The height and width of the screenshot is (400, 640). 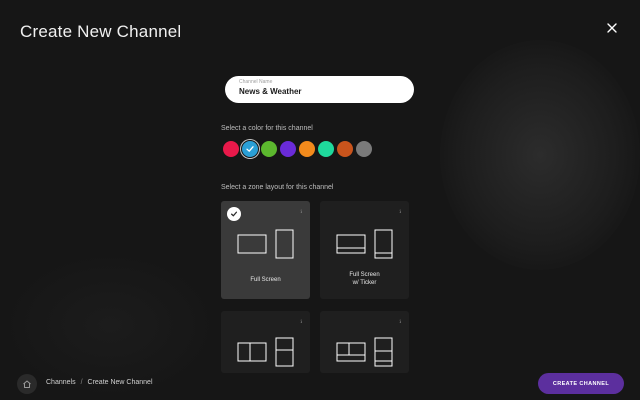 I want to click on selected-check-icon, so click(x=234, y=214).